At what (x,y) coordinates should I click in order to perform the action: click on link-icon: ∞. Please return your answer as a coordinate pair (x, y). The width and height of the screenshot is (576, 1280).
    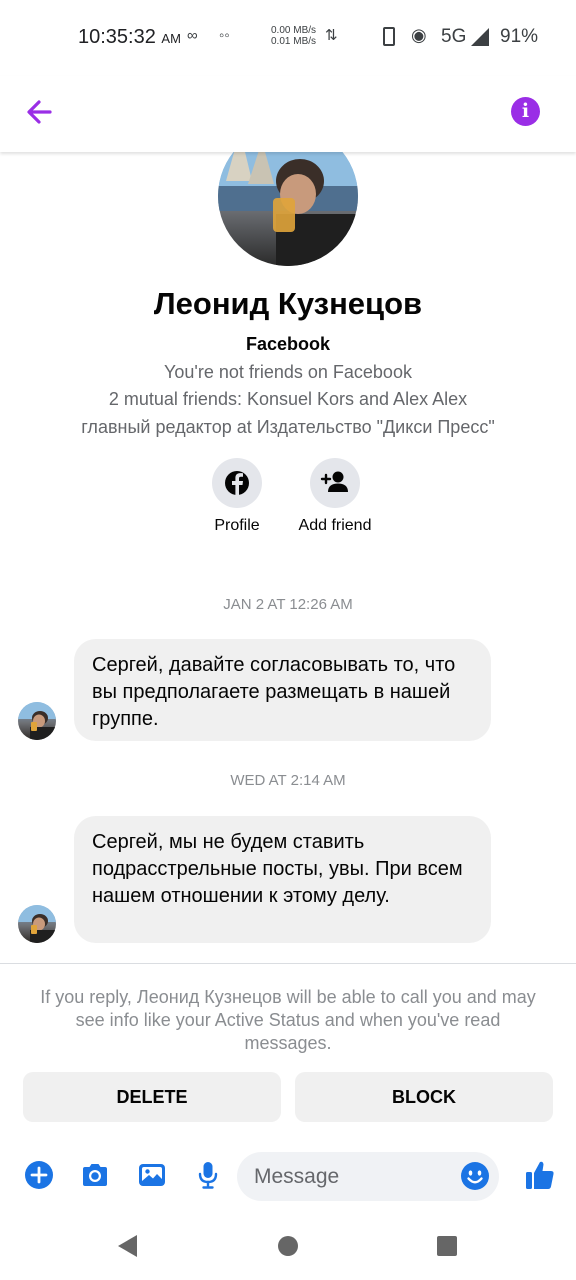
    Looking at the image, I should click on (192, 35).